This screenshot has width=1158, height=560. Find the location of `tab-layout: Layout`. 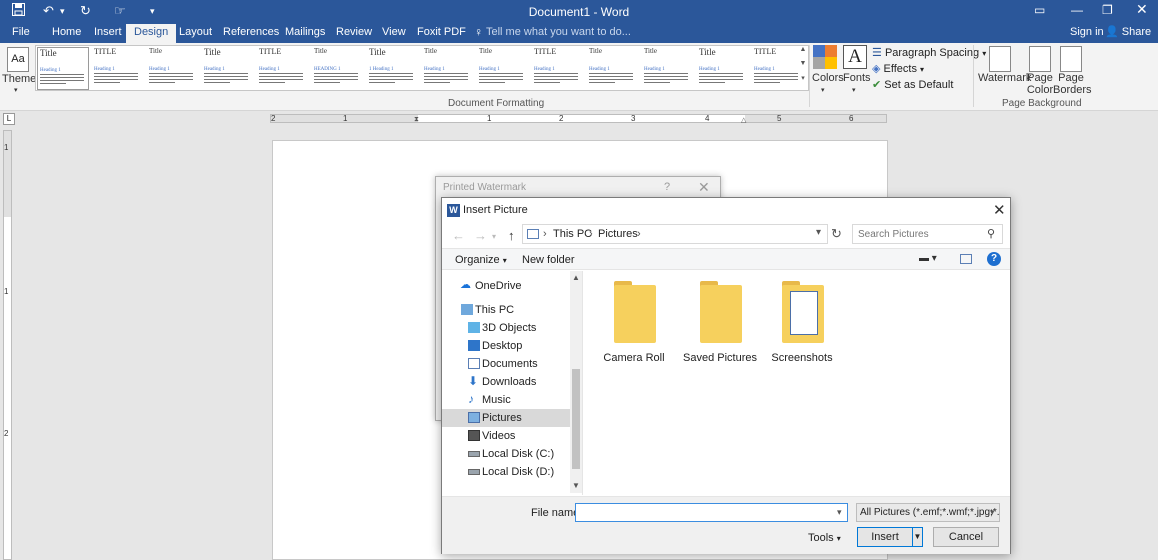

tab-layout: Layout is located at coordinates (195, 32).